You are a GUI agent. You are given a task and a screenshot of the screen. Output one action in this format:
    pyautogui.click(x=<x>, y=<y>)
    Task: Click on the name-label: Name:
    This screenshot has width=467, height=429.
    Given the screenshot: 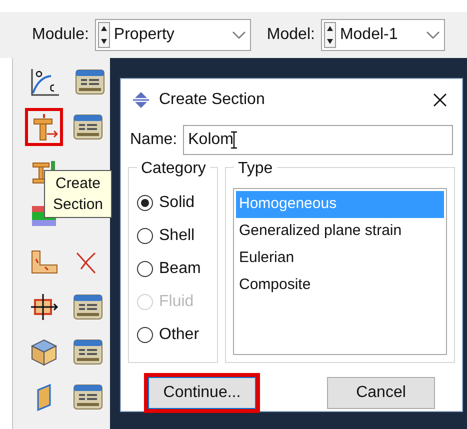 What is the action you would take?
    pyautogui.click(x=154, y=140)
    